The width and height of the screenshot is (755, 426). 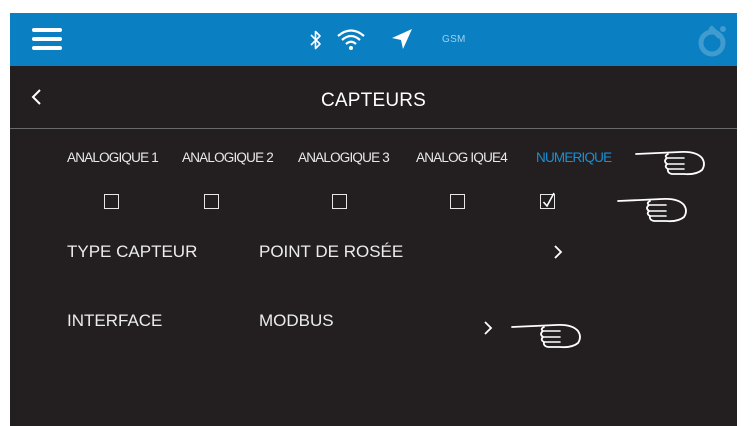 I want to click on interface-label: INTERFACE, so click(x=115, y=320).